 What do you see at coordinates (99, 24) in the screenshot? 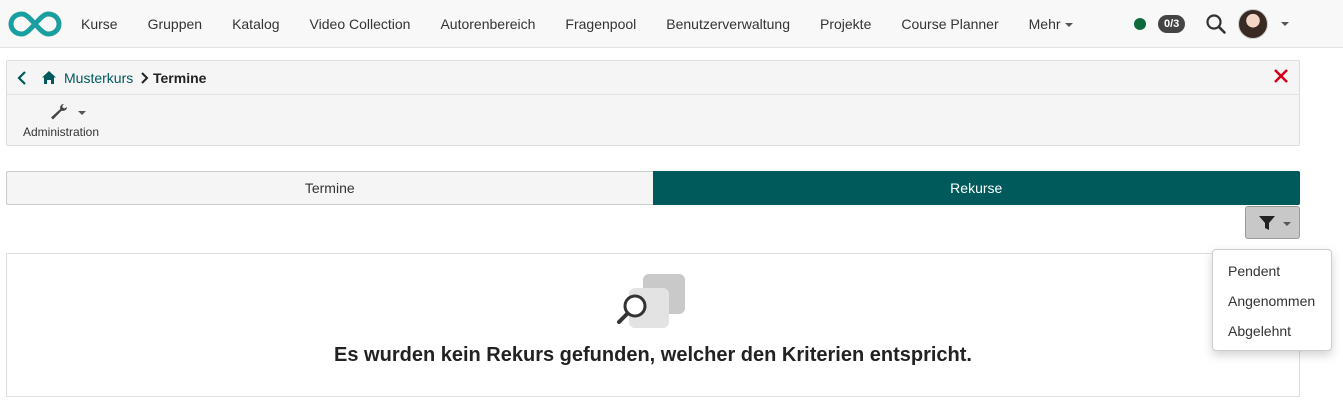
I see `nav-item-kurse: Kurse` at bounding box center [99, 24].